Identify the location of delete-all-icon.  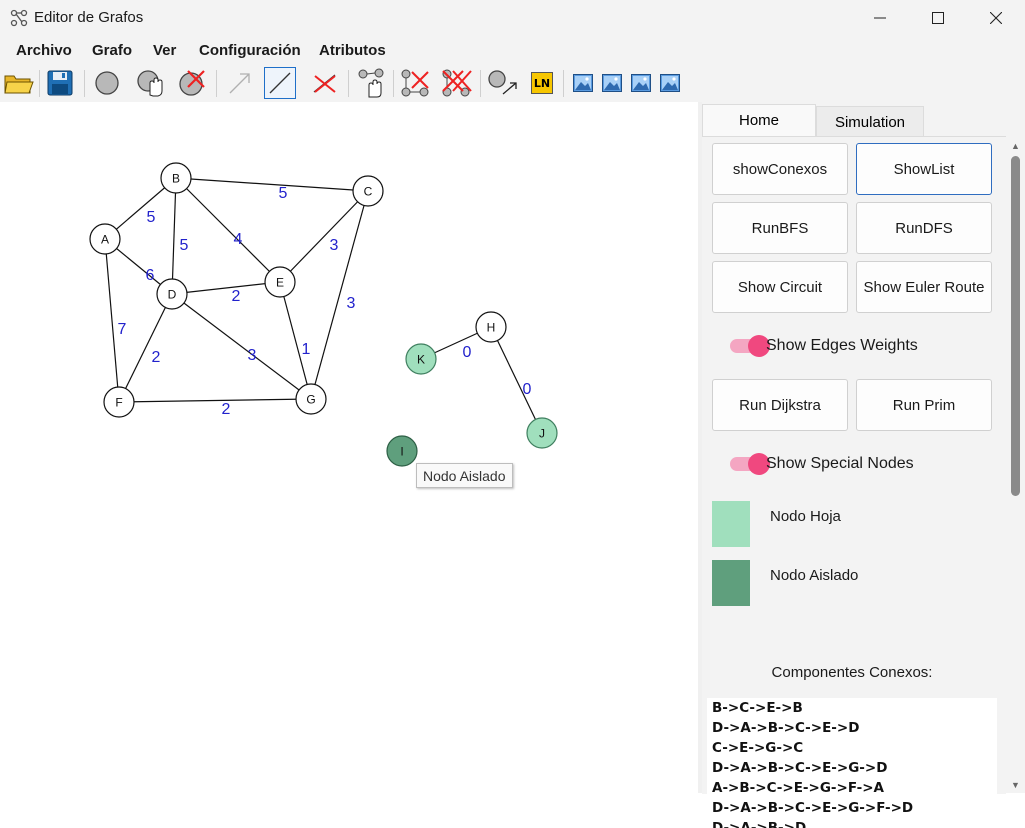
(457, 83).